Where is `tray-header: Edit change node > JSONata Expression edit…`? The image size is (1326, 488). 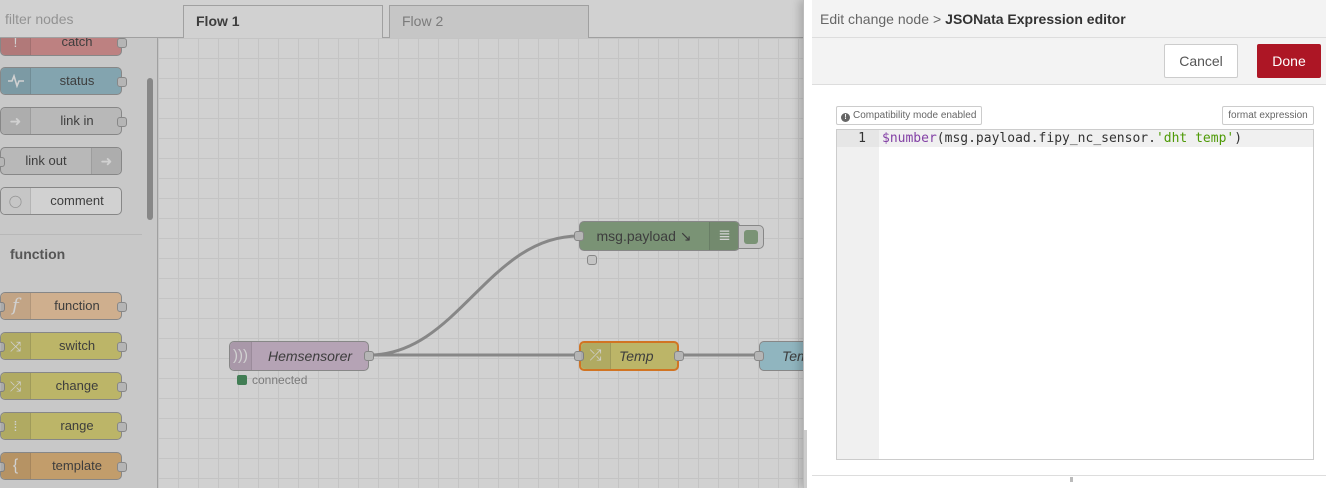 tray-header: Edit change node > JSONata Expression edit… is located at coordinates (1069, 19).